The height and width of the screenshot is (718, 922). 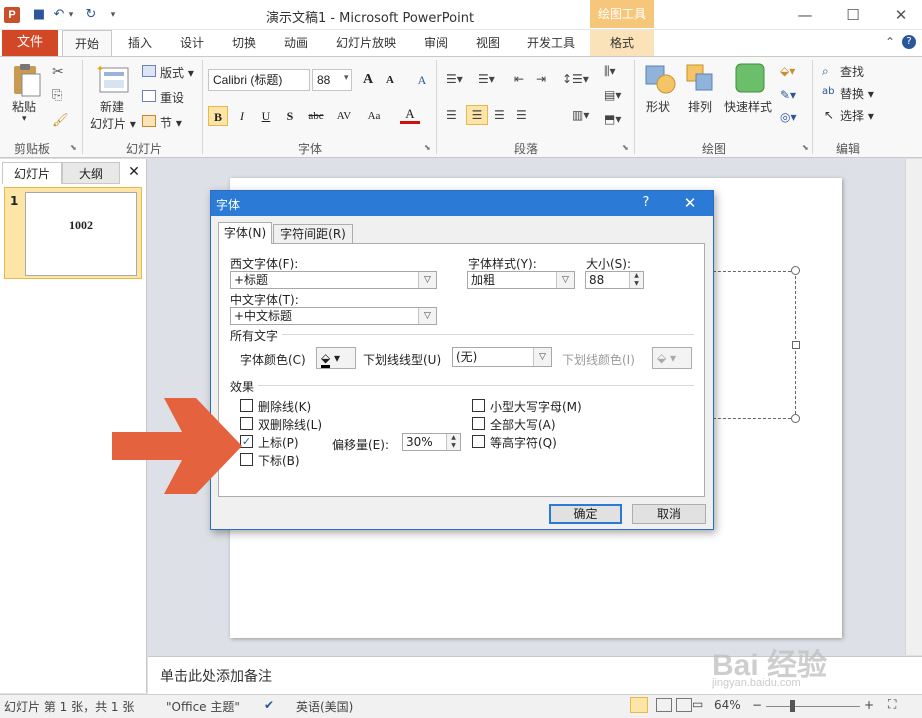 What do you see at coordinates (242, 116) in the screenshot?
I see `italic-button: I` at bounding box center [242, 116].